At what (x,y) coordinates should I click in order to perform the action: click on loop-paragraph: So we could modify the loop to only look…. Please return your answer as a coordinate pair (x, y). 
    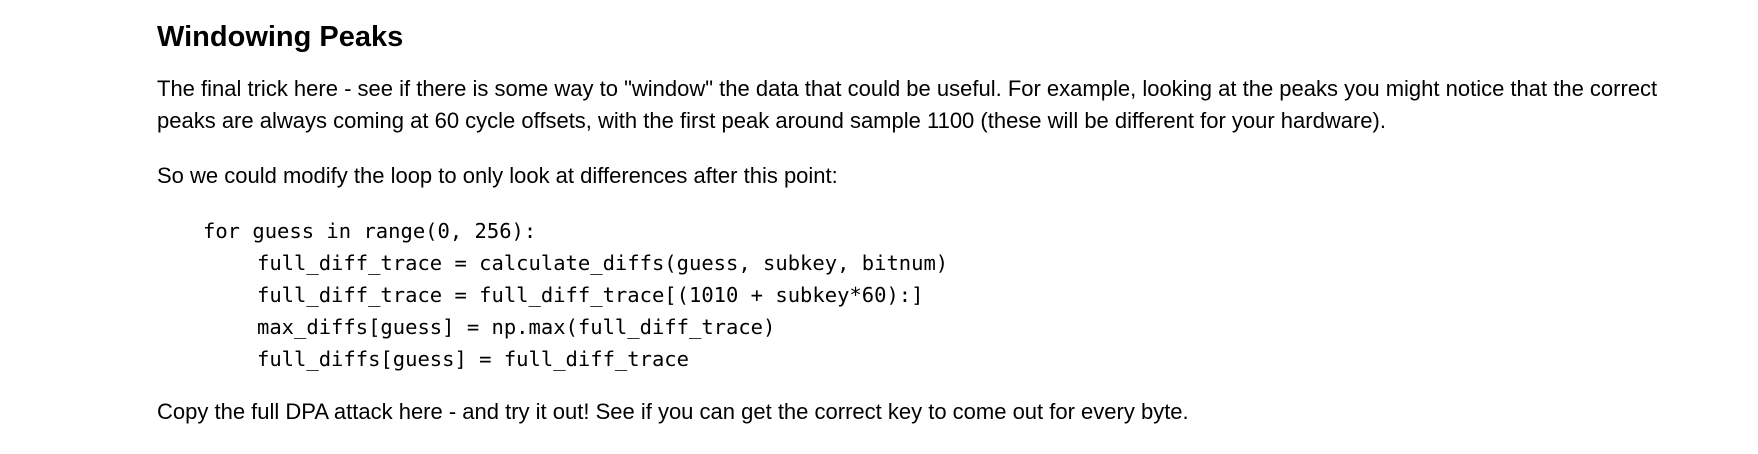
    Looking at the image, I should click on (497, 175).